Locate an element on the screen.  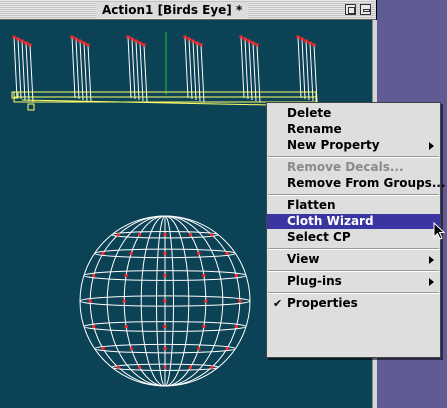
menu-item-view: View is located at coordinates (353, 259).